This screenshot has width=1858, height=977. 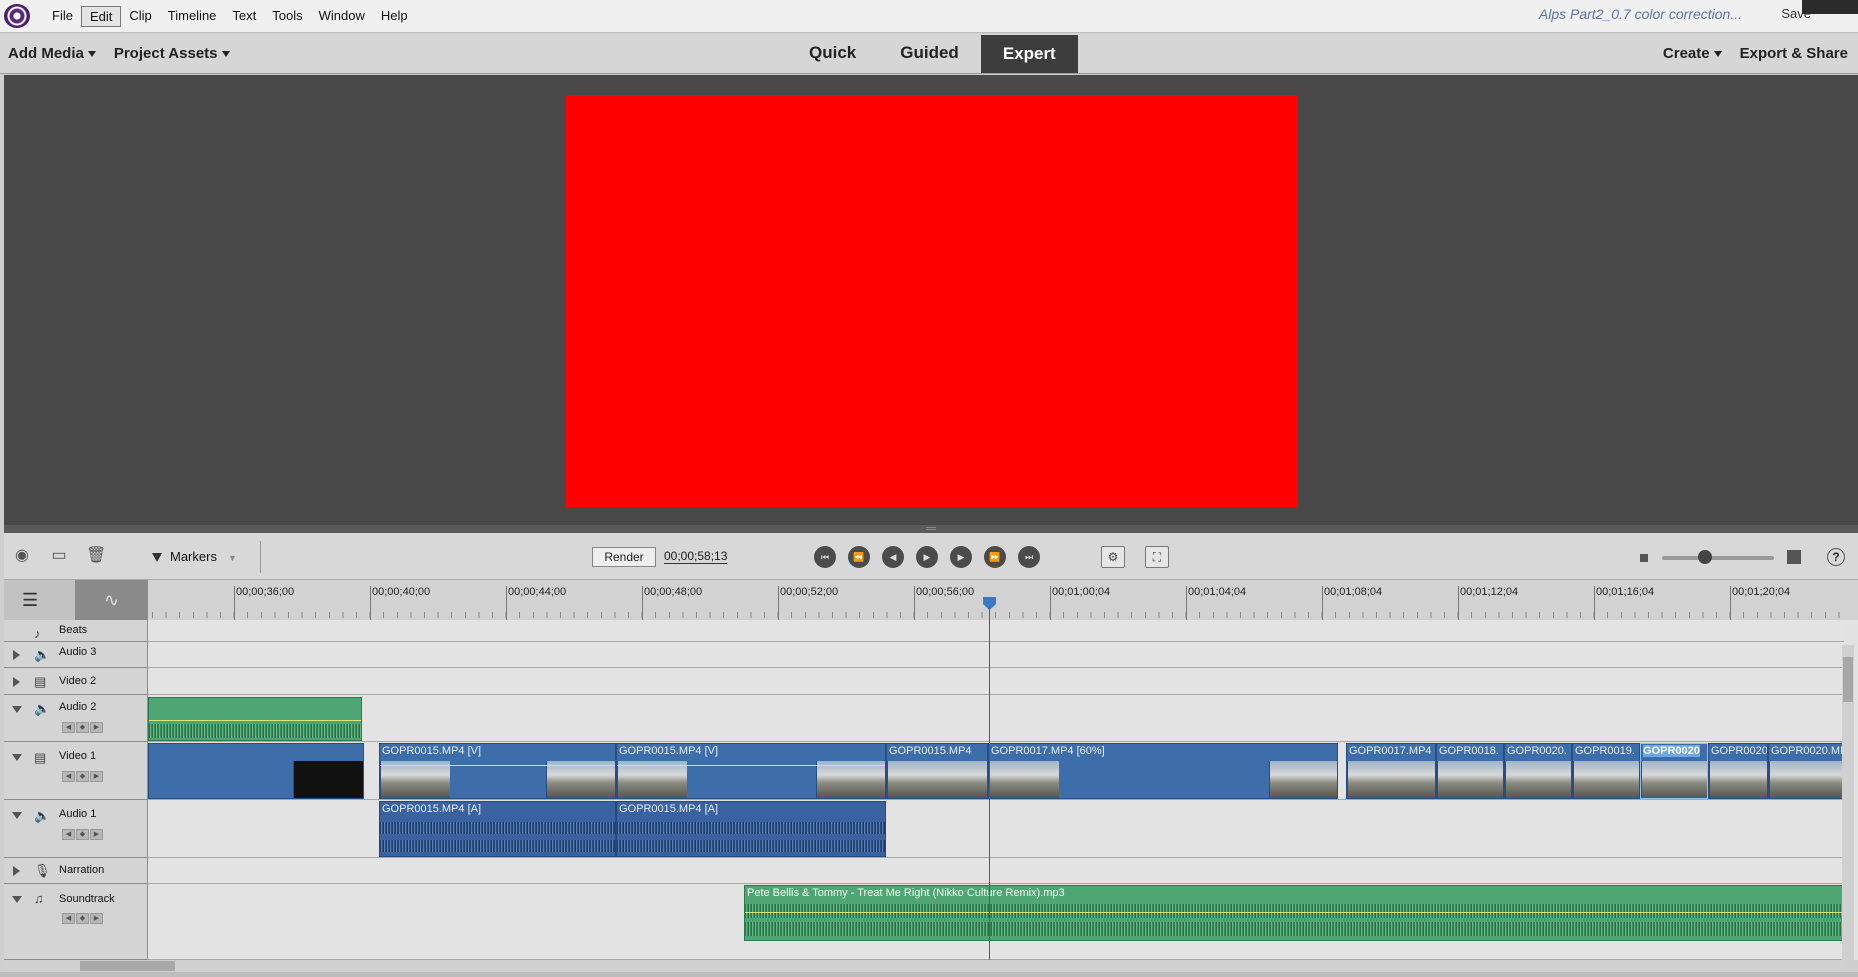 What do you see at coordinates (76, 655) in the screenshot?
I see `track-header-audio3: 🔈 Audio 3` at bounding box center [76, 655].